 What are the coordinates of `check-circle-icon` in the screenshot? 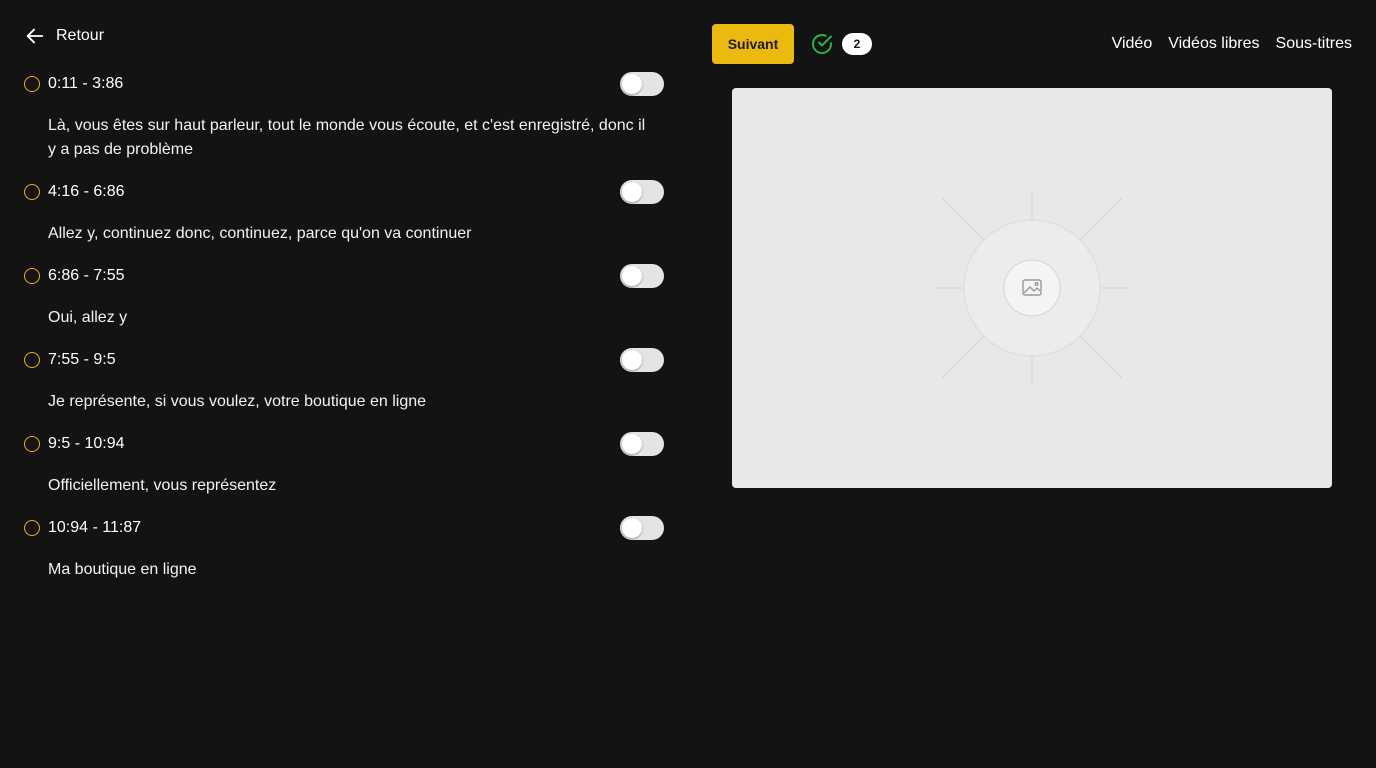 It's located at (822, 44).